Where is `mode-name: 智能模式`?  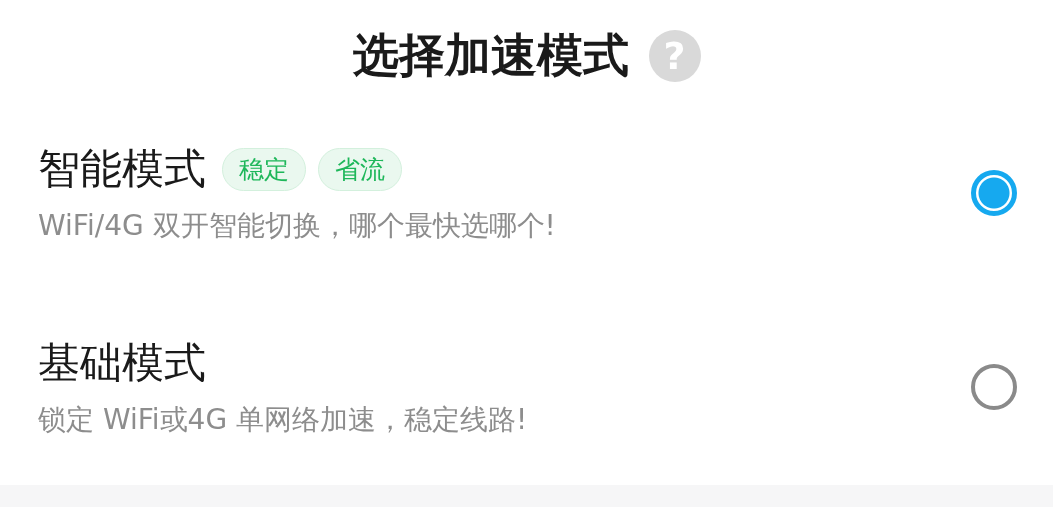
mode-name: 智能模式 is located at coordinates (122, 169).